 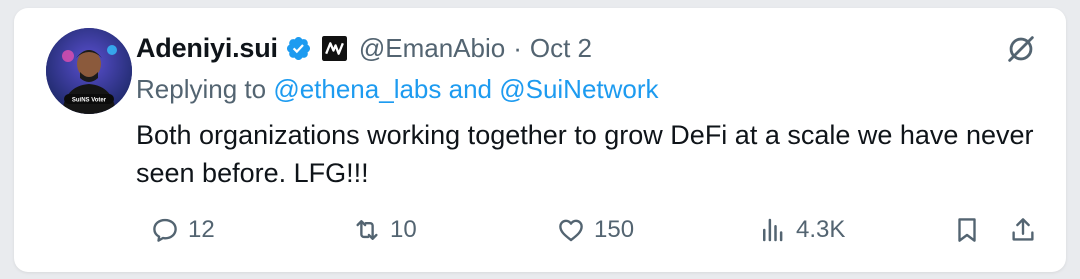 I want to click on action-bar: 12 10 150 4.3K, so click(x=591, y=230).